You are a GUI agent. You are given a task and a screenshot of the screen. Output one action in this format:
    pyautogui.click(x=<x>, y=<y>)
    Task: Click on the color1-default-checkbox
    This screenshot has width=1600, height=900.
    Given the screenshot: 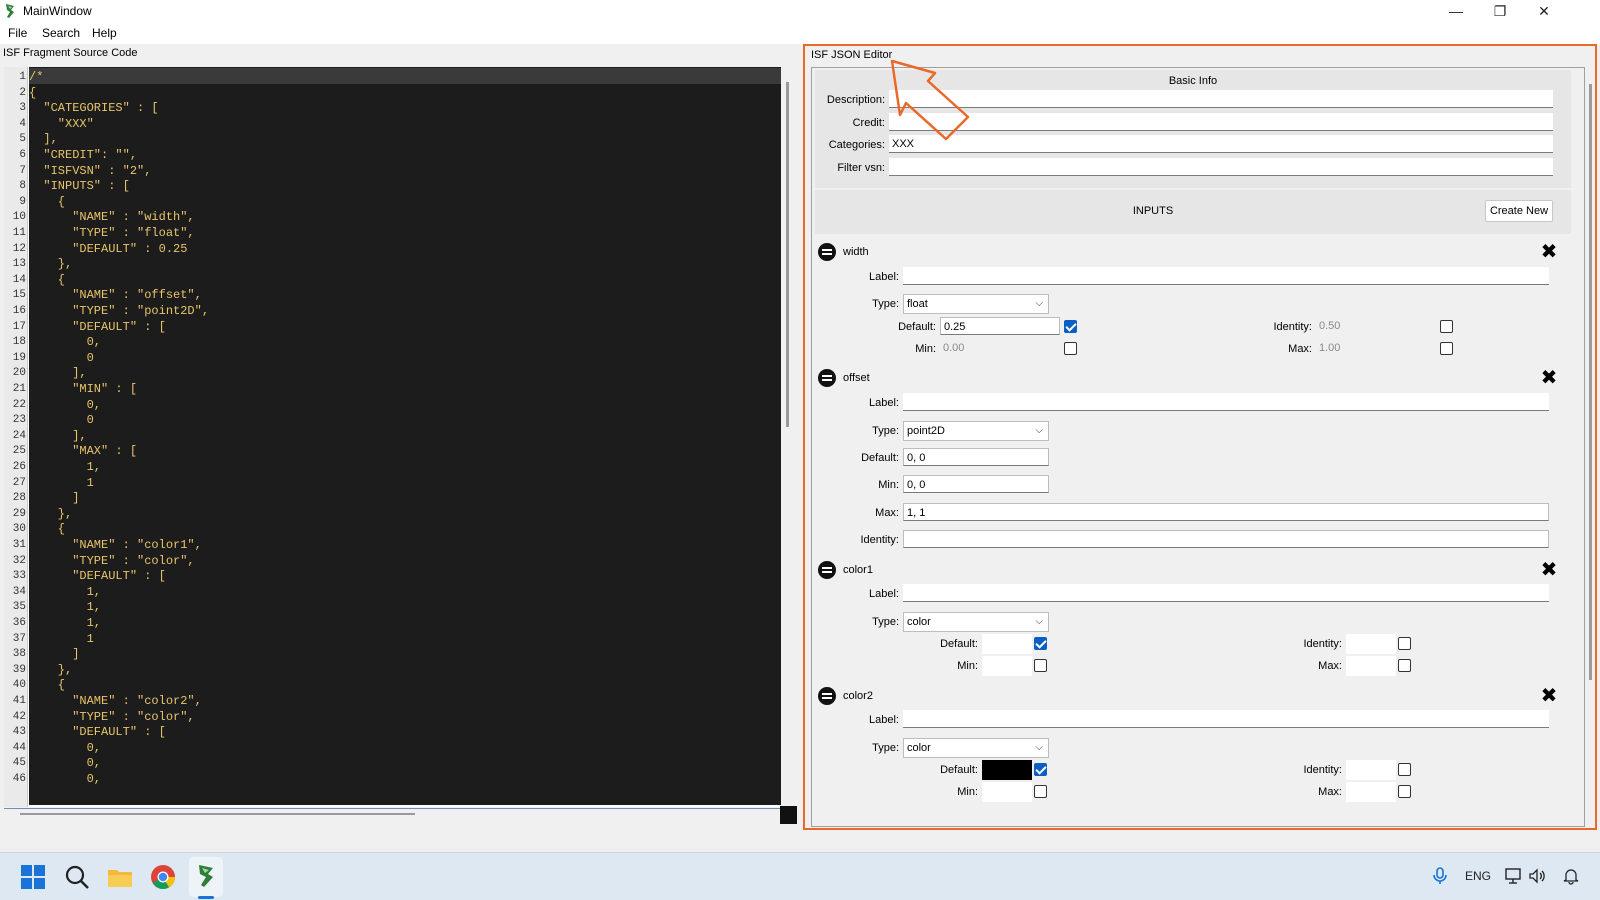 What is the action you would take?
    pyautogui.click(x=1040, y=643)
    